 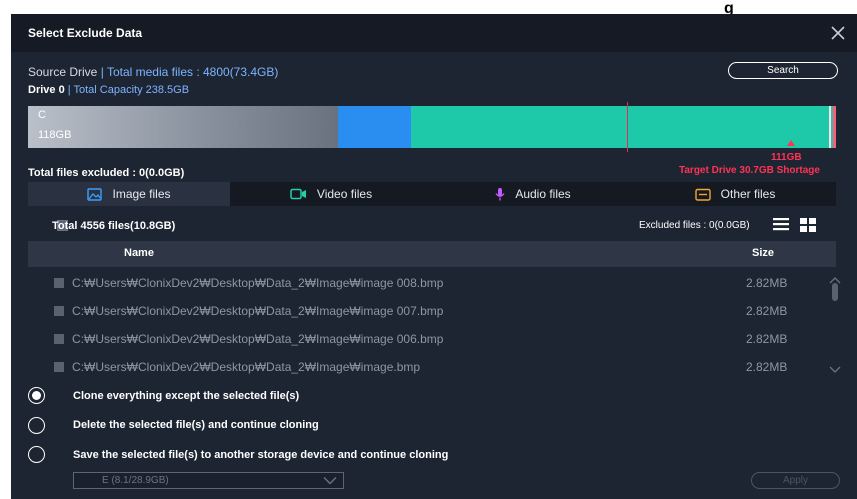 I want to click on column-header-size: Size, so click(x=763, y=253).